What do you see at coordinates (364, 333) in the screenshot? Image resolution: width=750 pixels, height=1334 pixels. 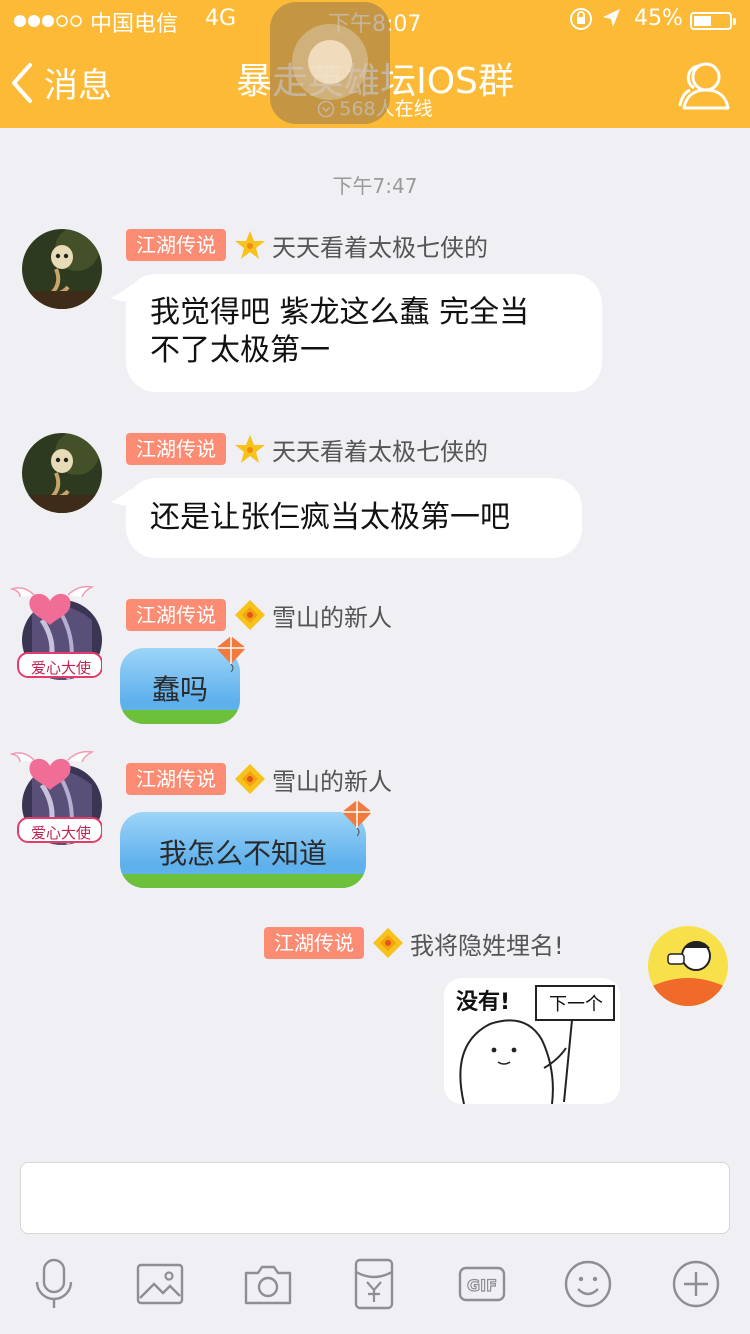 I see `message-bubble: 我觉得吧 紫龙这么蠢 完全当 不了太极第一` at bounding box center [364, 333].